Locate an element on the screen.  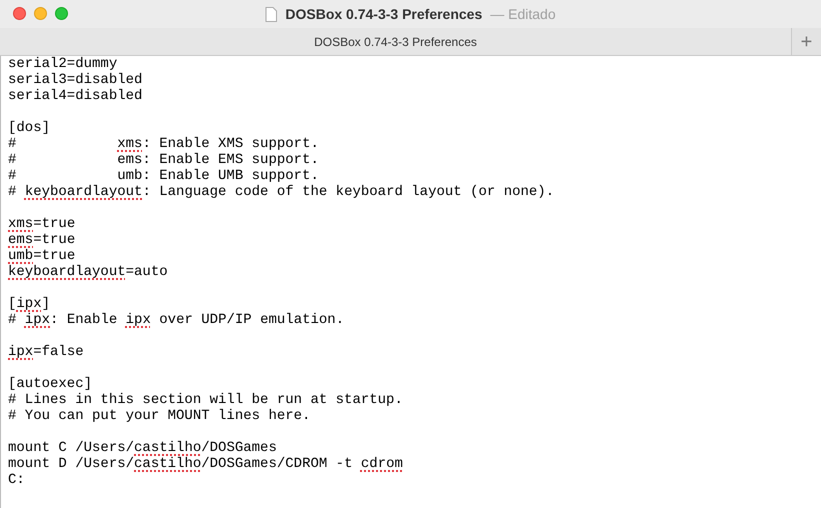
document-icon is located at coordinates (271, 14).